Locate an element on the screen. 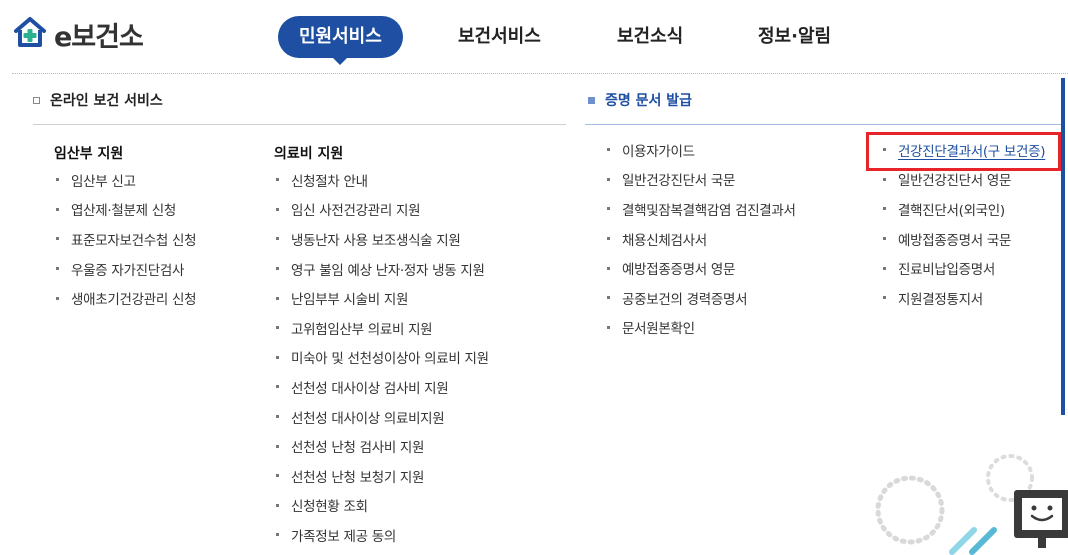 The height and width of the screenshot is (555, 1068). menu-item: 신청절차 안내 is located at coordinates (381, 180).